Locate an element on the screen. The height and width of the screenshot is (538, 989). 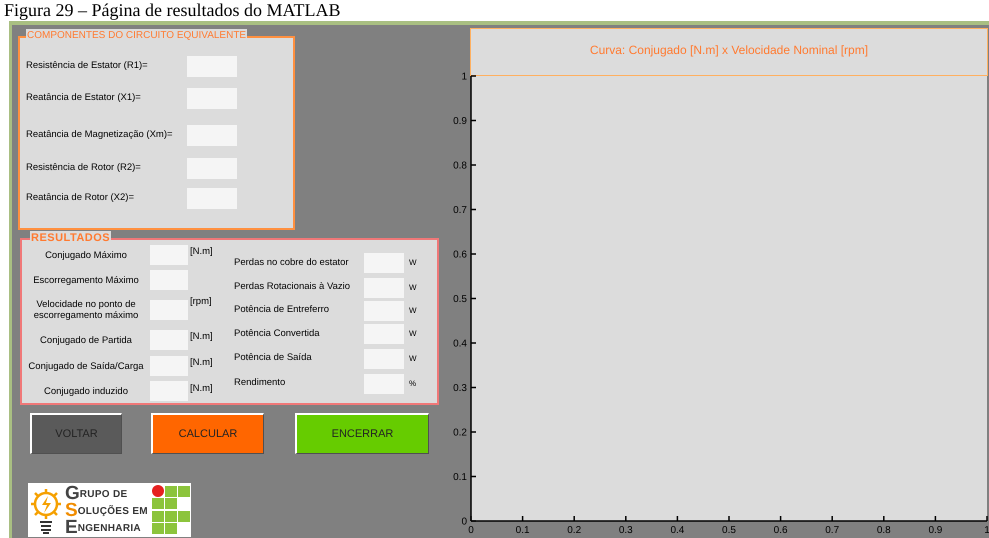
x-tick-label: 1 is located at coordinates (986, 530).